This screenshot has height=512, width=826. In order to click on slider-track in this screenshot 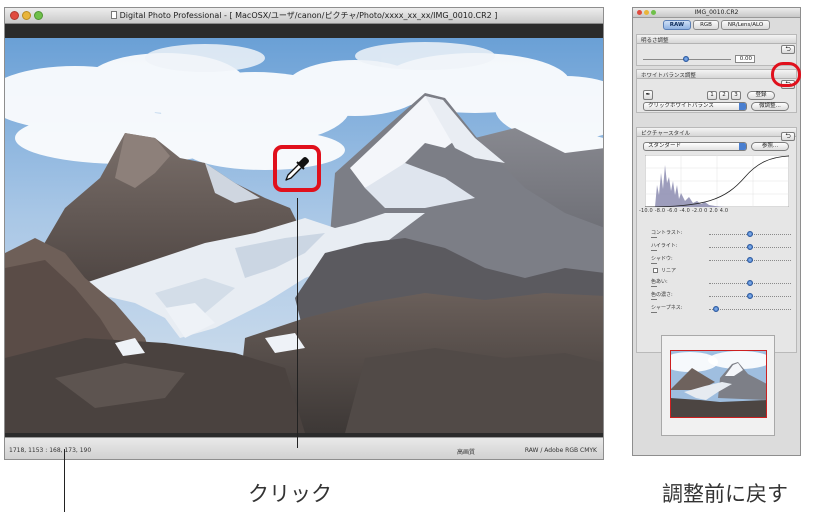, I will do `click(750, 309)`.